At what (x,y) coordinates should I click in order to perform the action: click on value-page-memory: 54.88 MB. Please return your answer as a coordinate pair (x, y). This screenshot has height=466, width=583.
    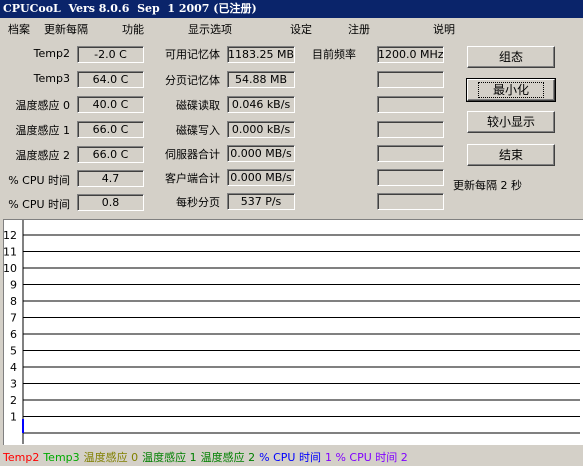
    Looking at the image, I should click on (261, 79).